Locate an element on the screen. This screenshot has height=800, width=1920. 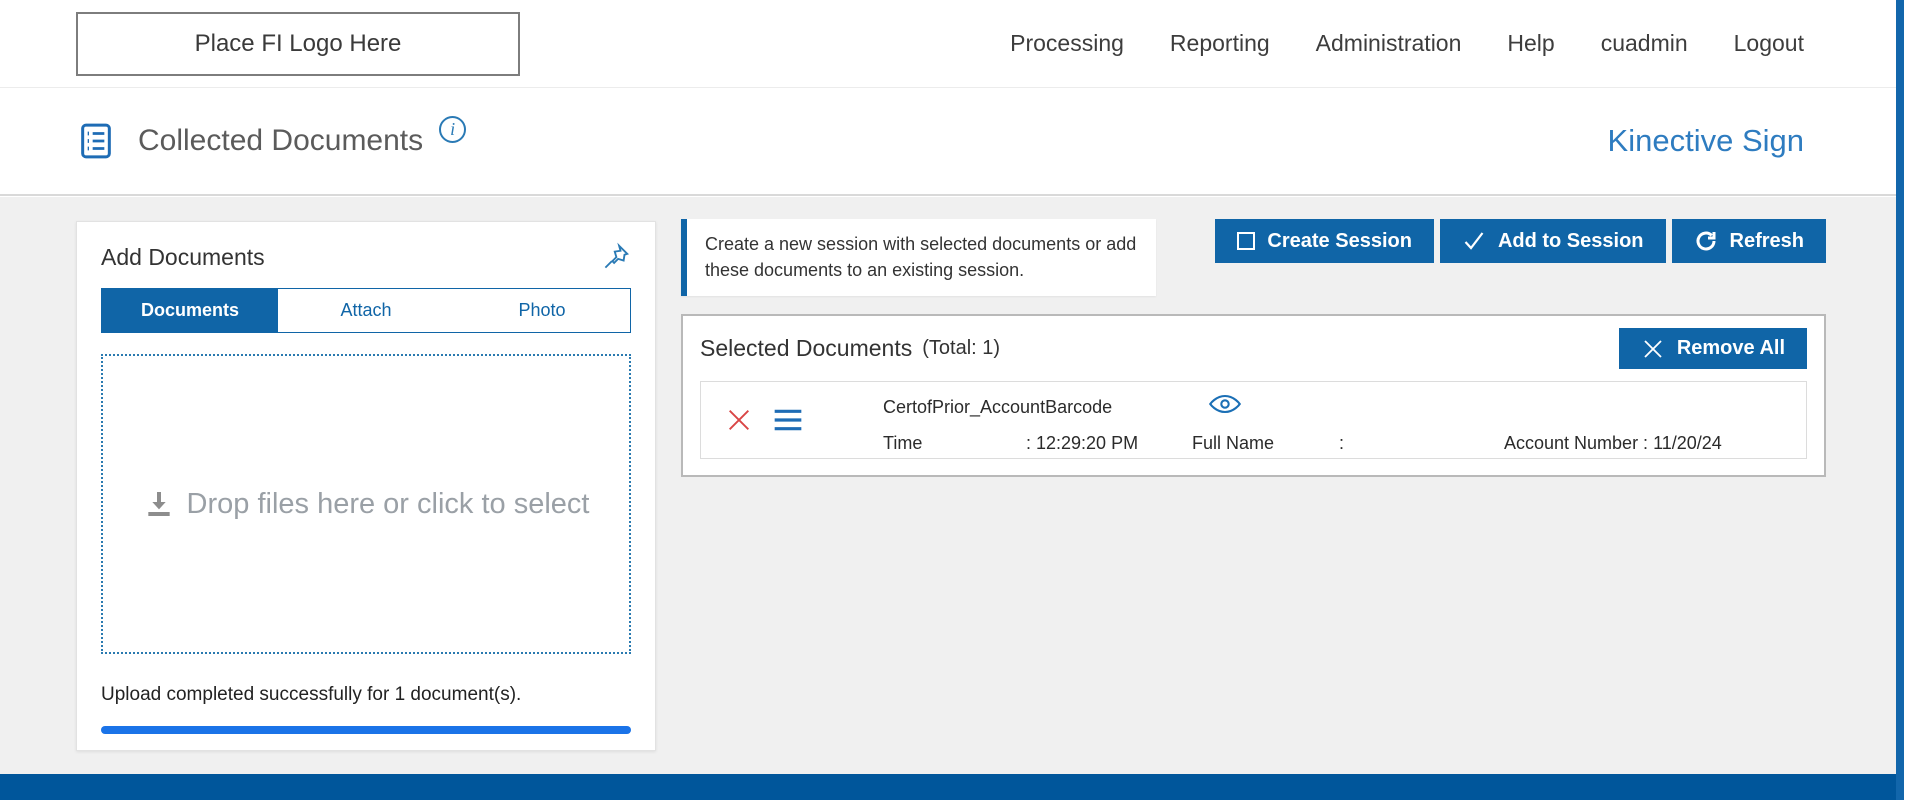
remove-all-button: Remove All is located at coordinates (1712, 348).